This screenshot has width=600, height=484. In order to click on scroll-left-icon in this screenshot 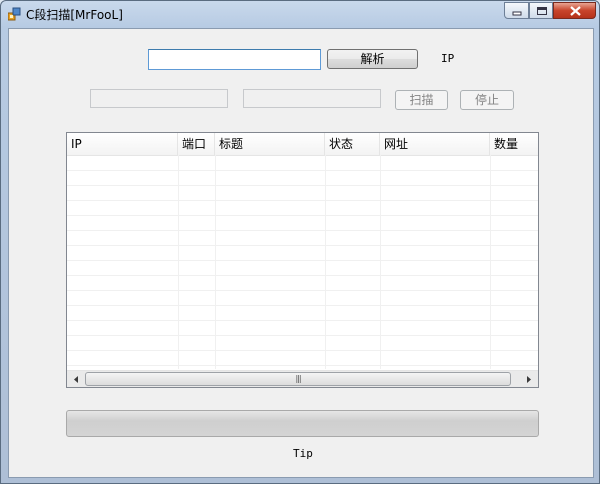, I will do `click(76, 379)`.